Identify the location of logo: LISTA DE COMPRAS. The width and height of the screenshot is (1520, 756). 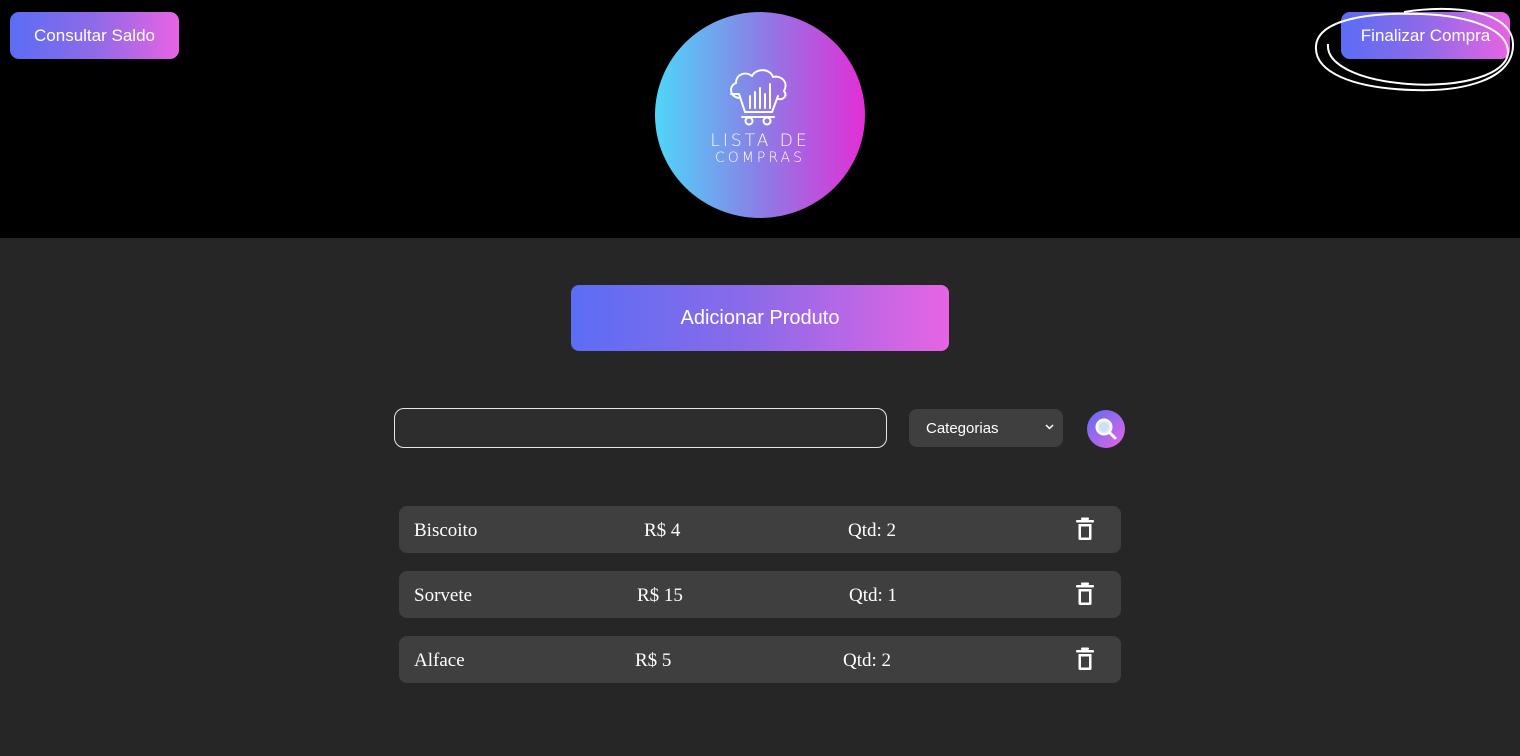
(760, 115).